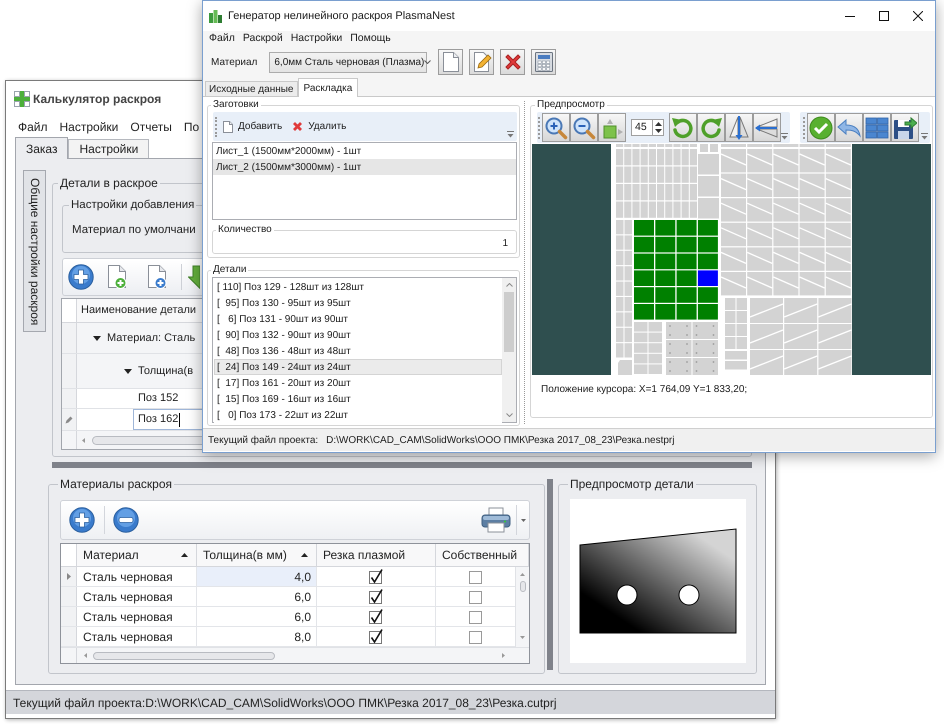  Describe the element at coordinates (376, 555) in the screenshot. I see `column-header: Резка плазмой` at that location.